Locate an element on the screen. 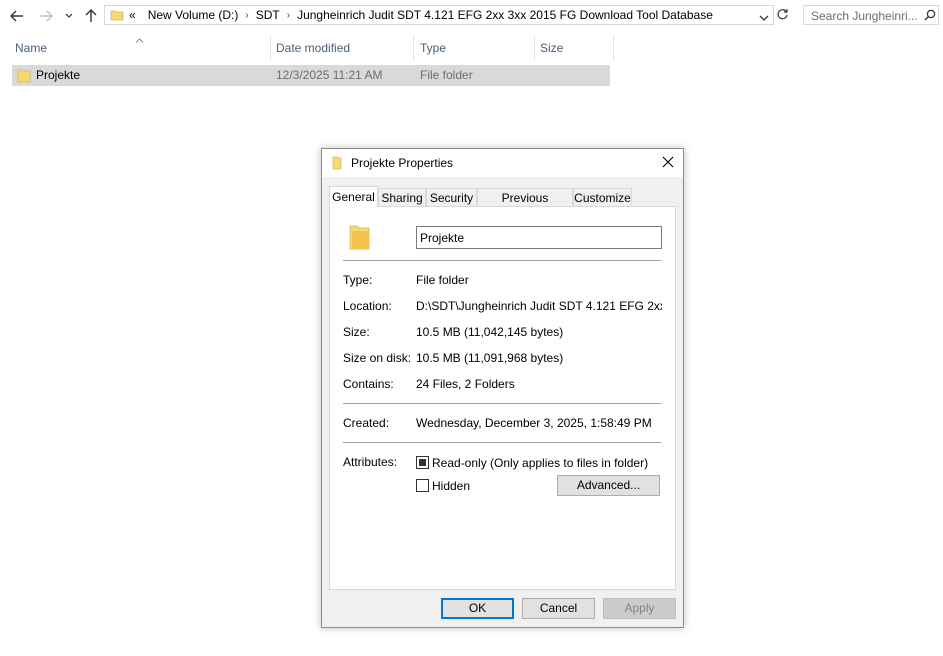 Image resolution: width=943 pixels, height=656 pixels. back-arrow-icon is located at coordinates (17, 16).